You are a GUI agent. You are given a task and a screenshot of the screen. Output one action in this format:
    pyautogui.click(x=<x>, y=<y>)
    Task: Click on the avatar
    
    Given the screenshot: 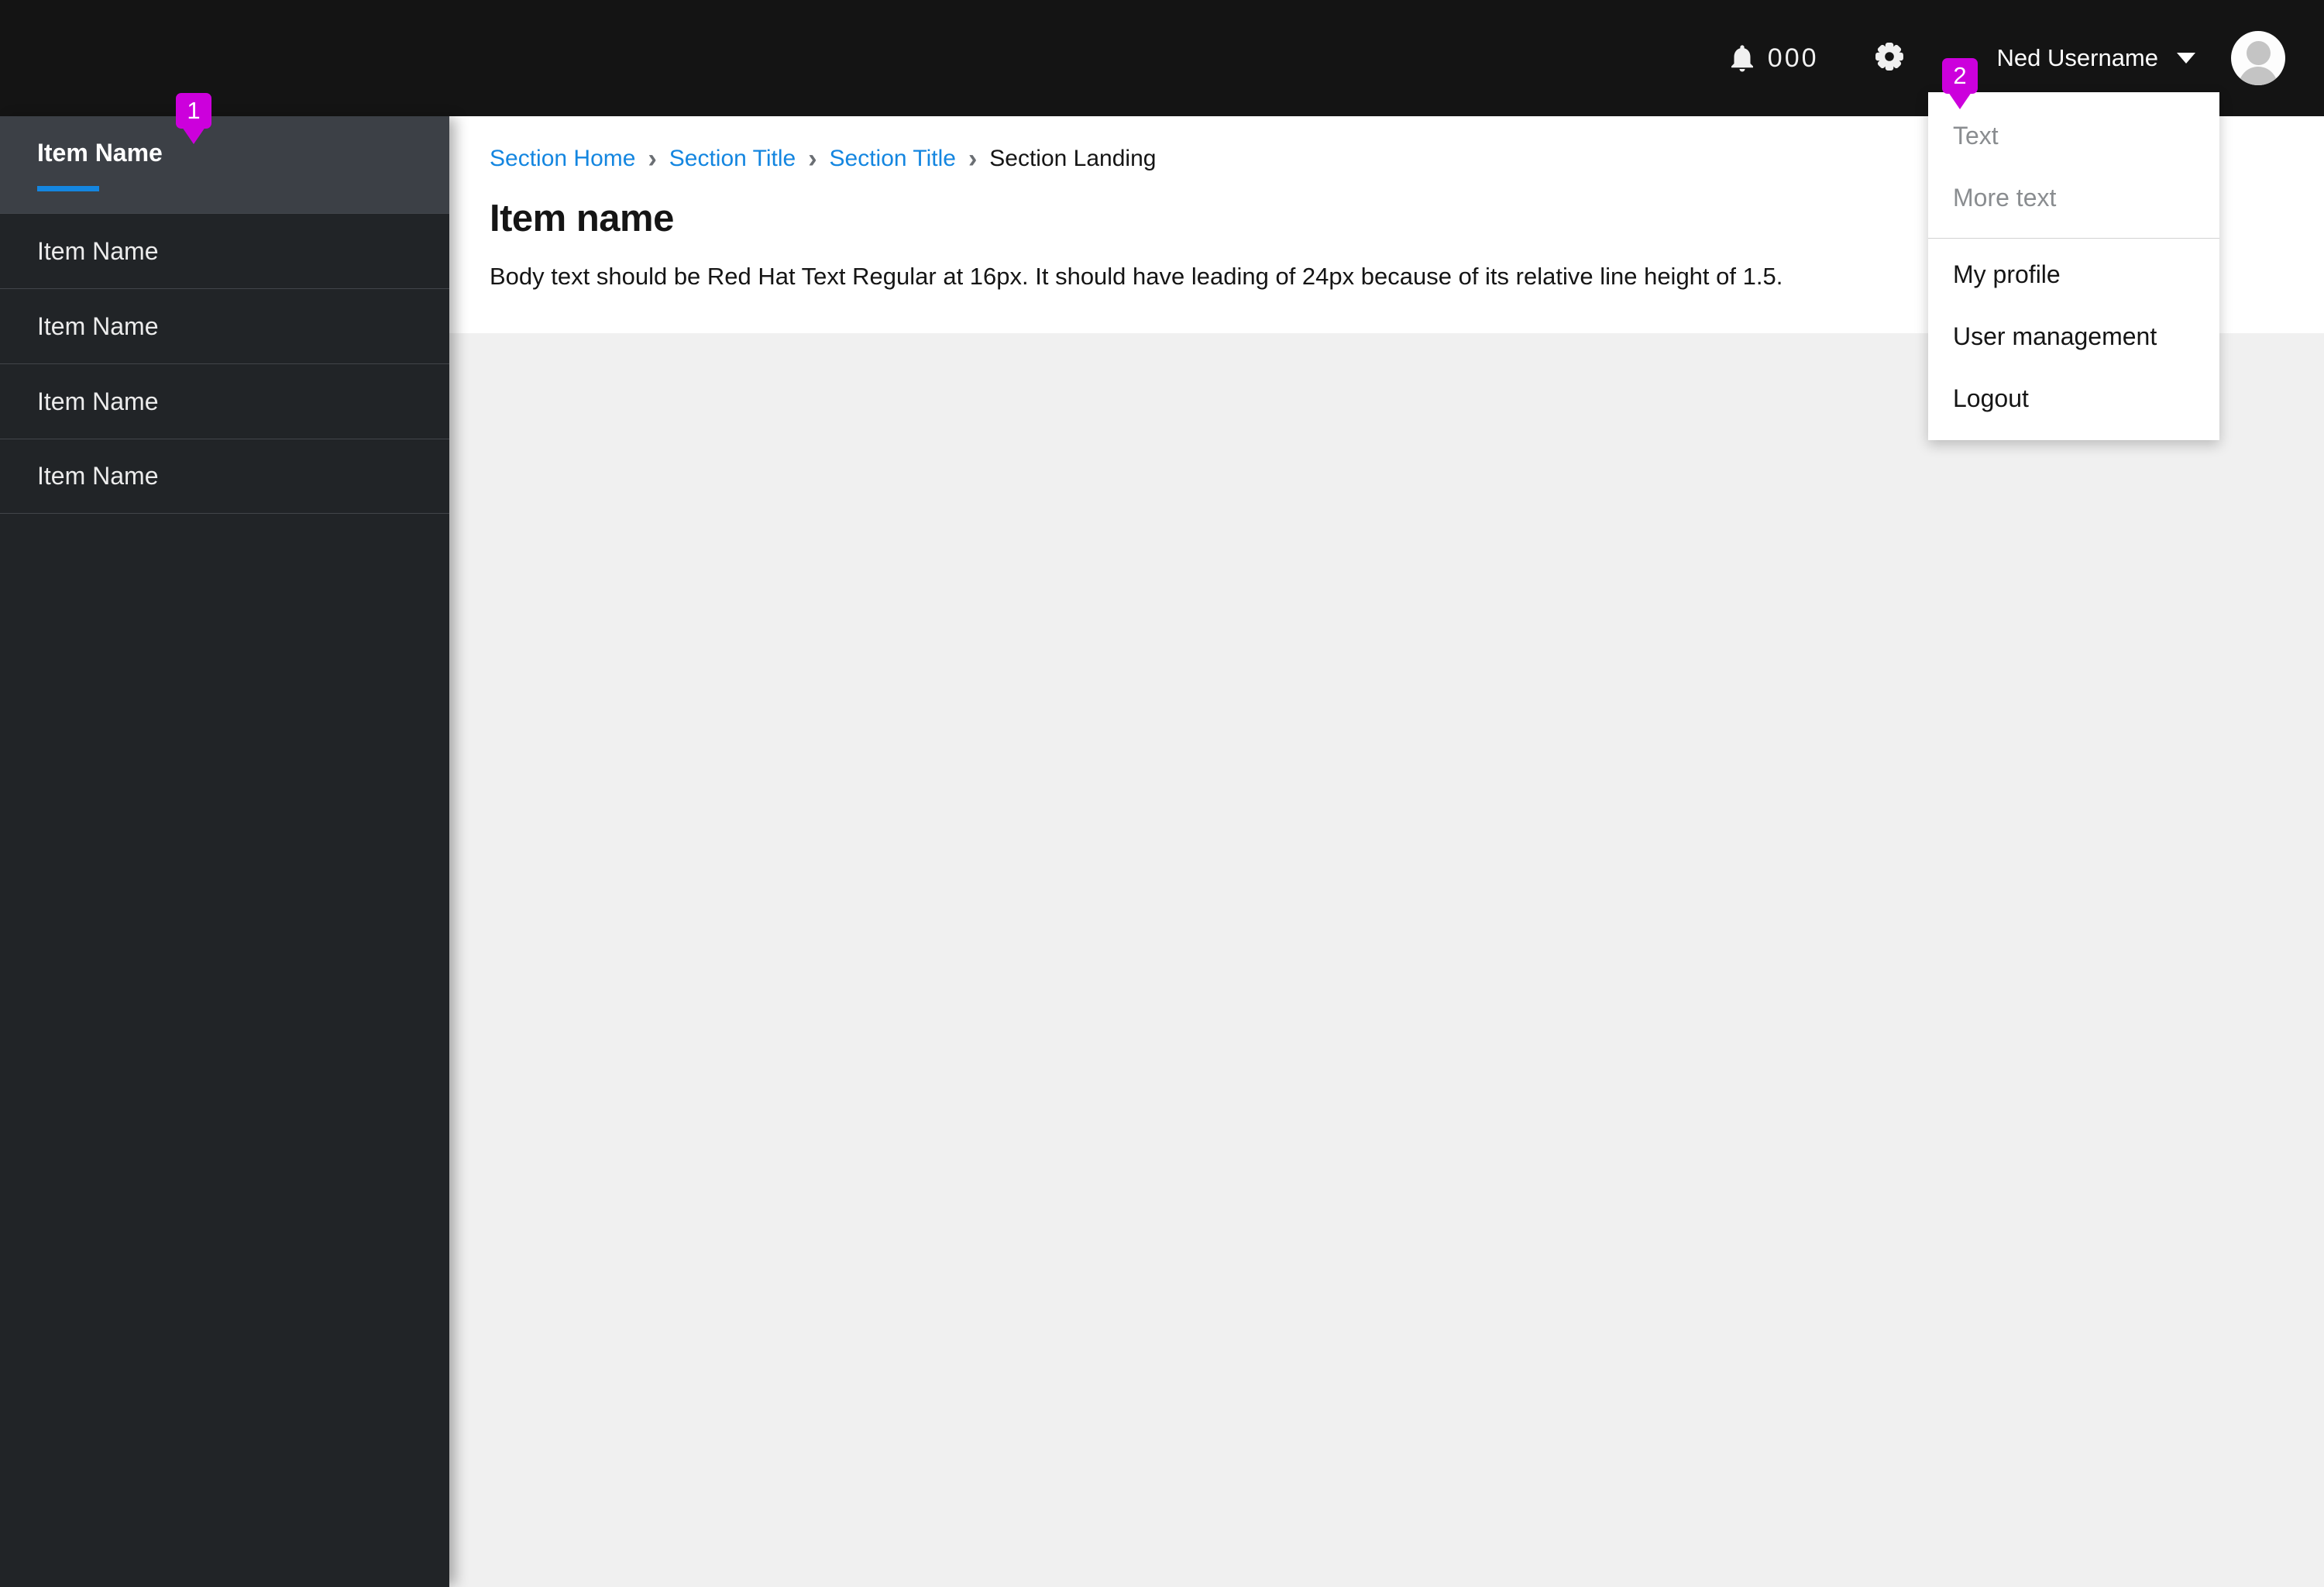 What is the action you would take?
    pyautogui.click(x=2258, y=58)
    